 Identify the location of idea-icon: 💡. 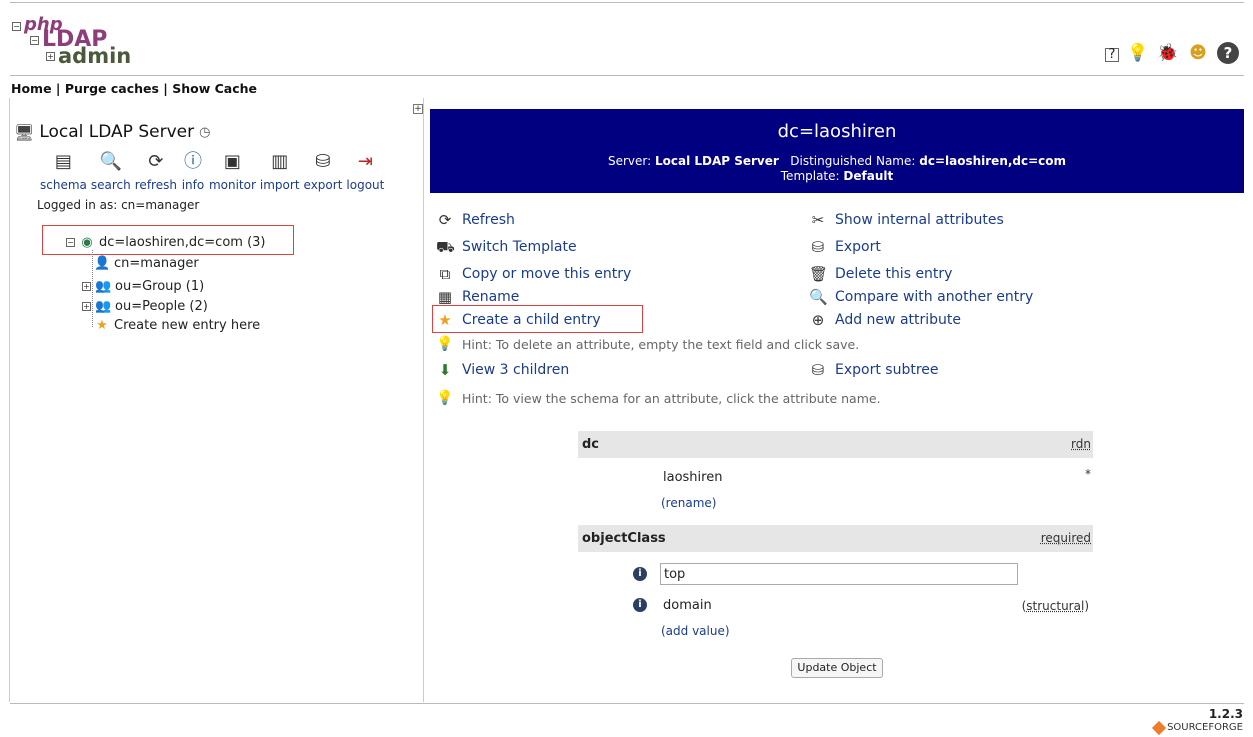
(1138, 53).